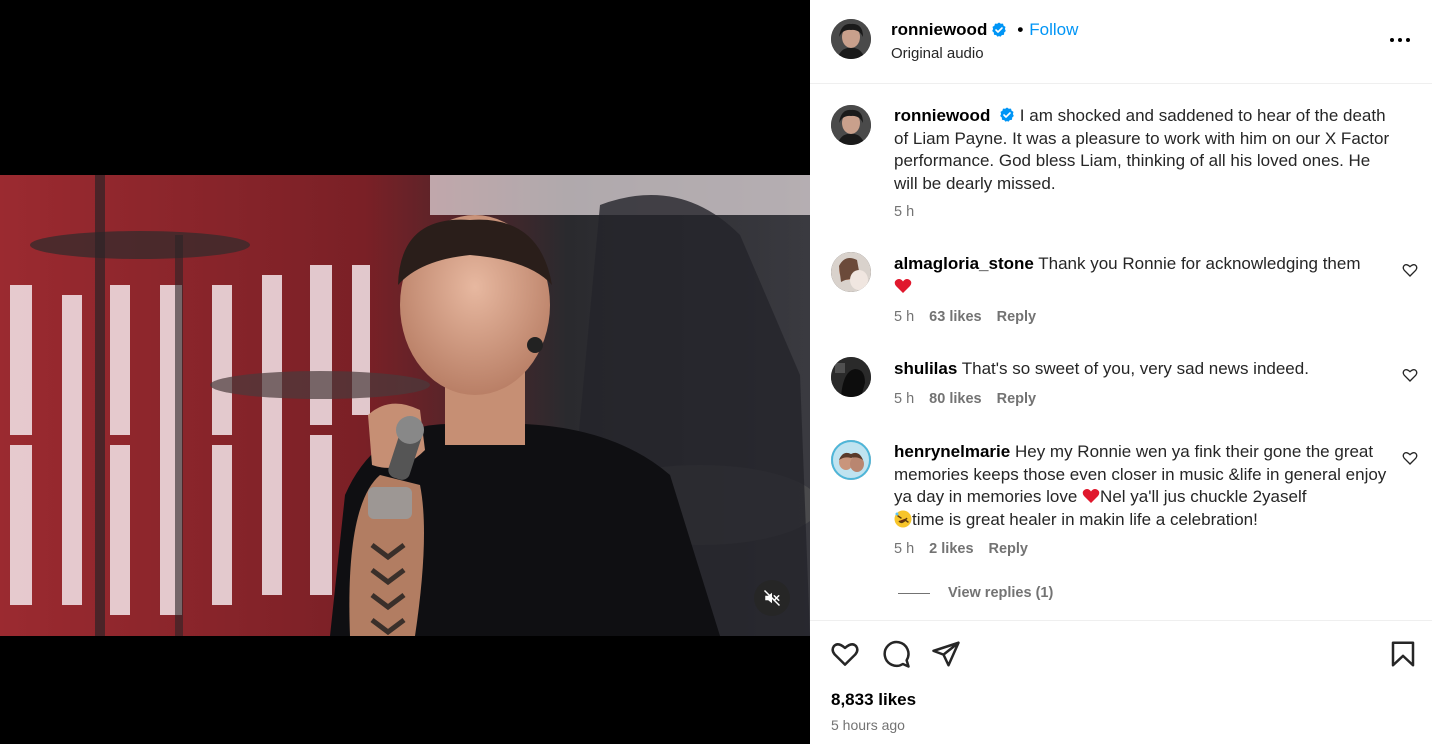 The height and width of the screenshot is (744, 1432). Describe the element at coordinates (1121, 682) in the screenshot. I see `post-actions: 8,833 likes 5 hours ago` at that location.